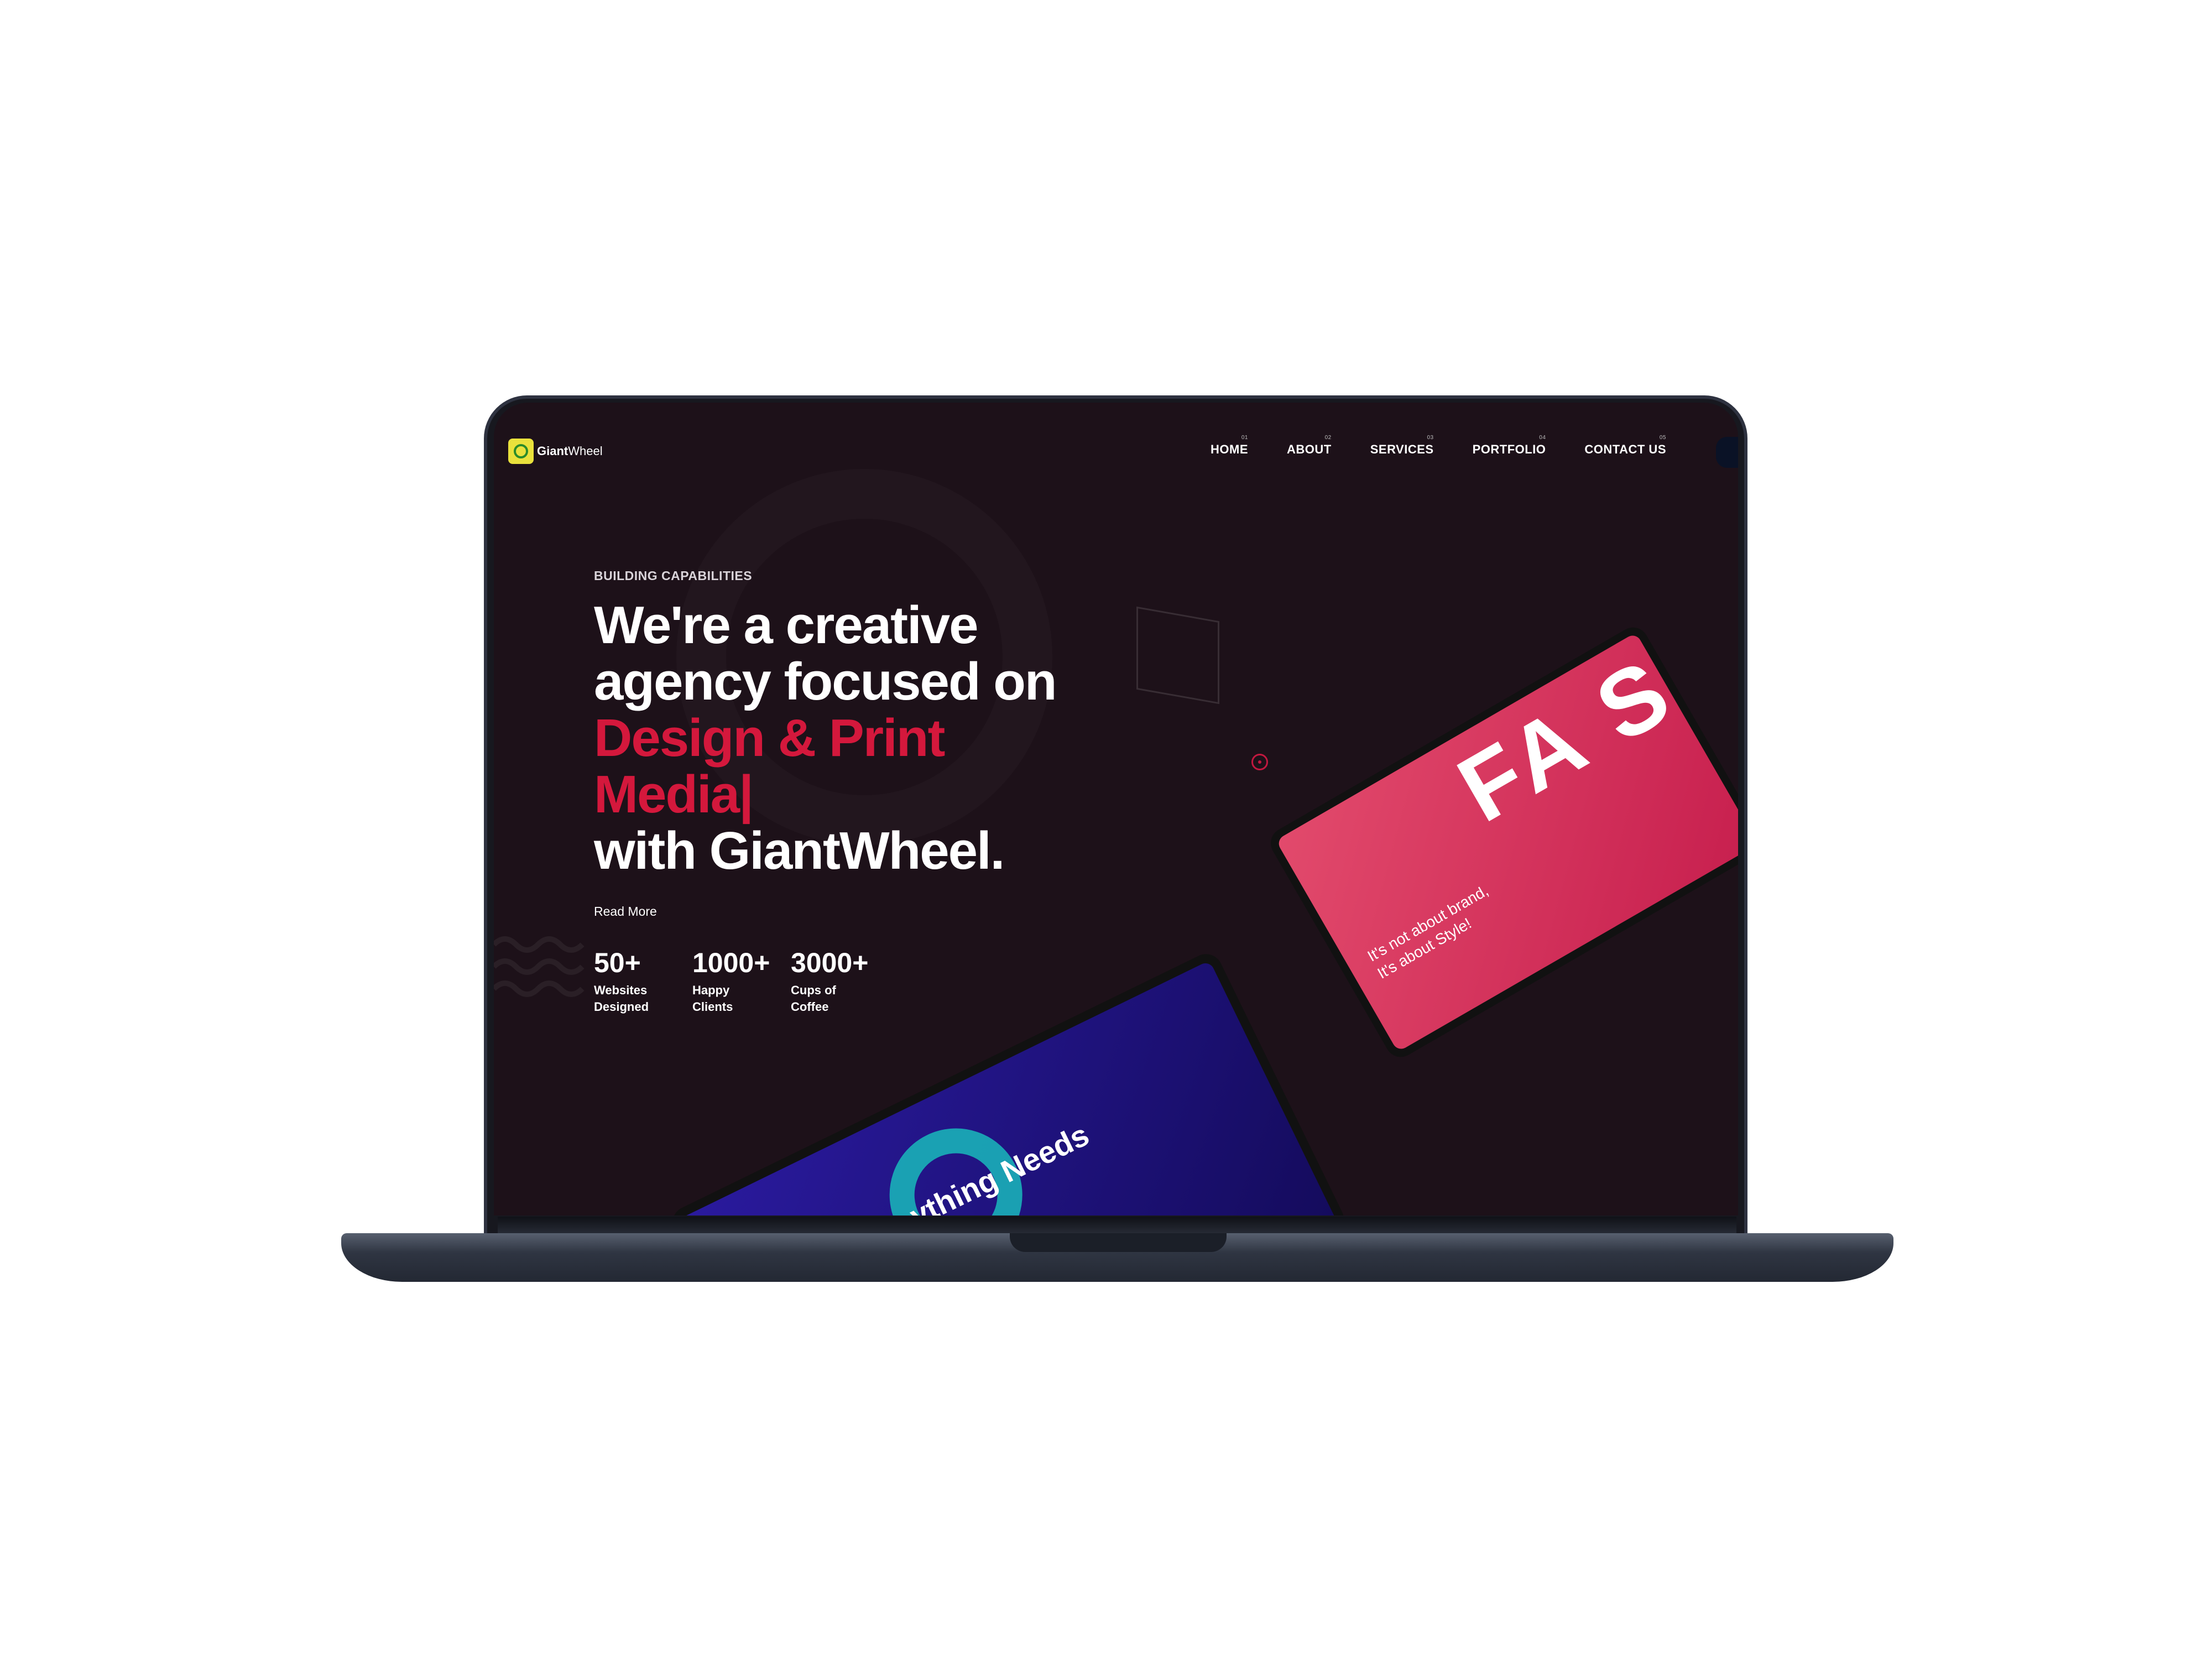 Image resolution: width=2212 pixels, height=1659 pixels. What do you see at coordinates (713, 999) in the screenshot?
I see `stat-label: Happy Clients` at bounding box center [713, 999].